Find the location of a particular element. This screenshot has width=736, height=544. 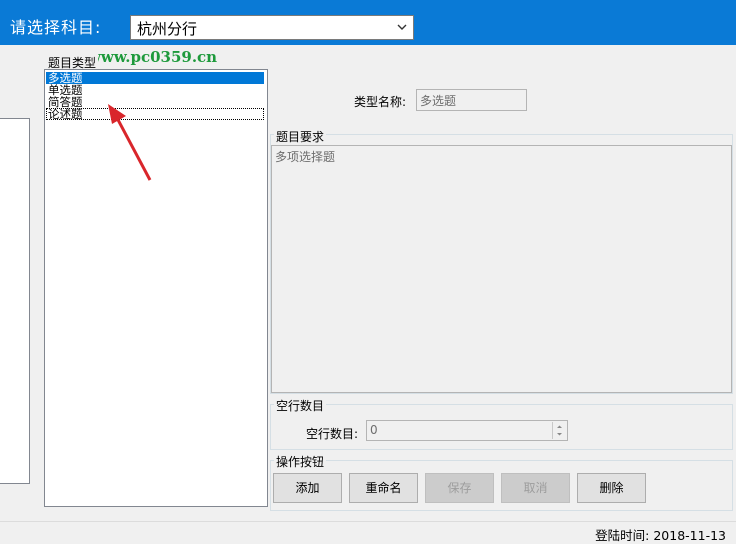

chevron-down-icon is located at coordinates (402, 28).